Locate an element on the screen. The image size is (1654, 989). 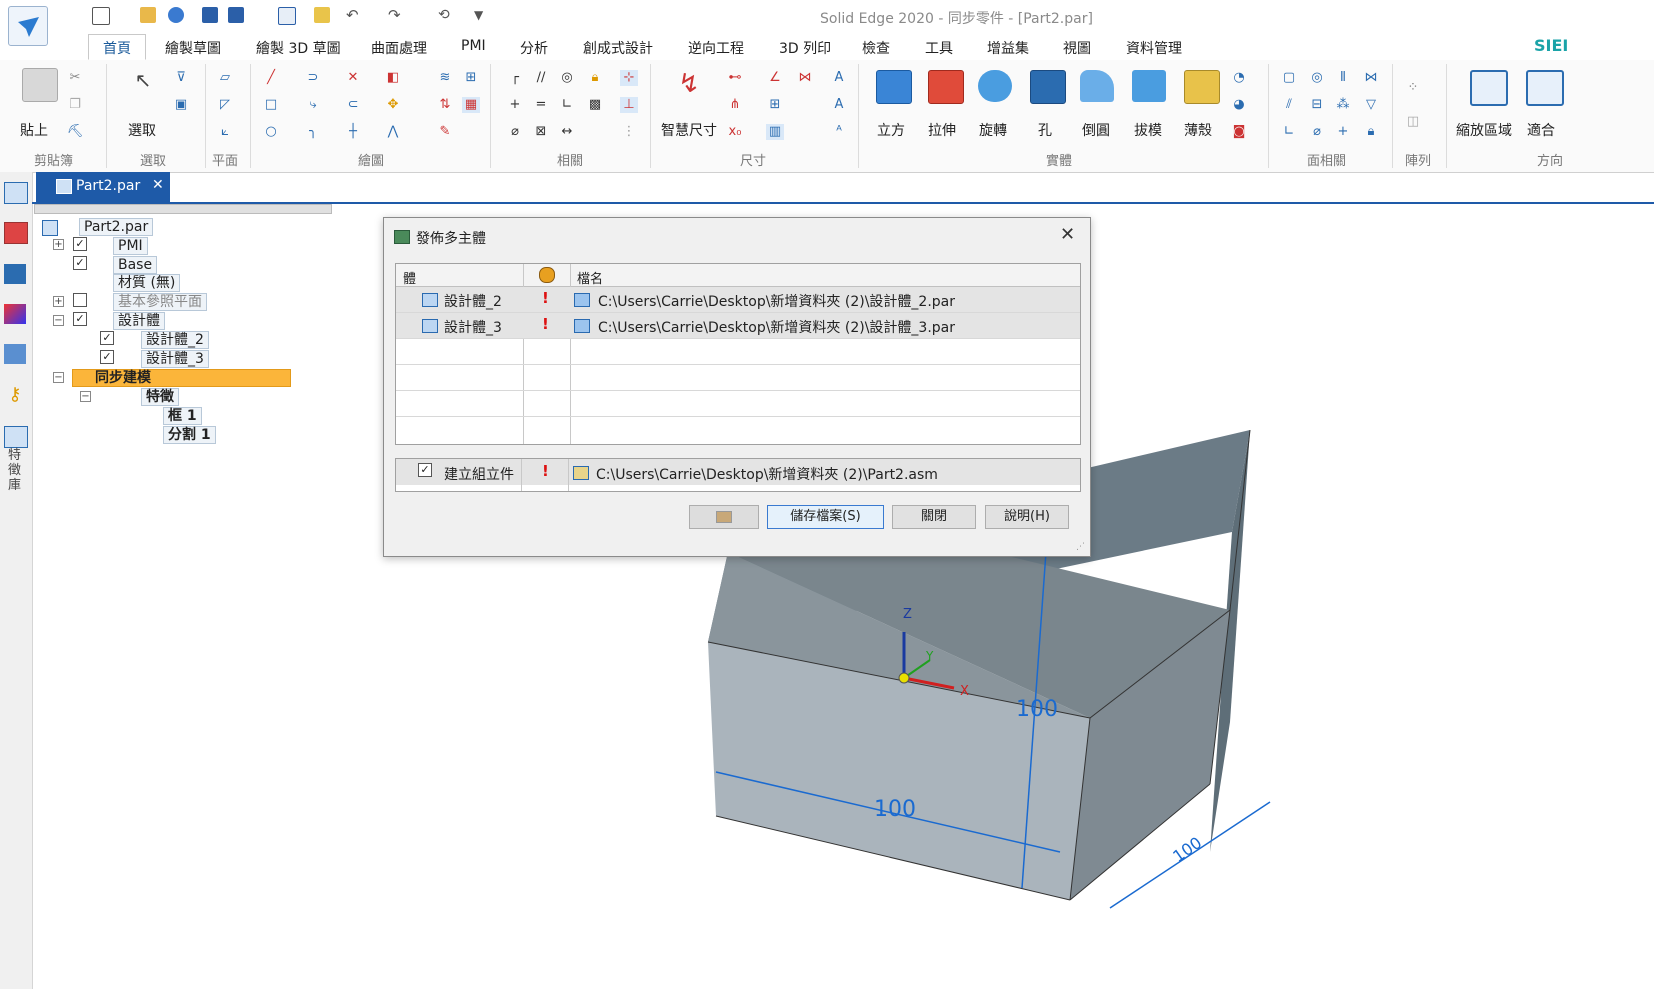
family-icon is located at coordinates (15, 354).